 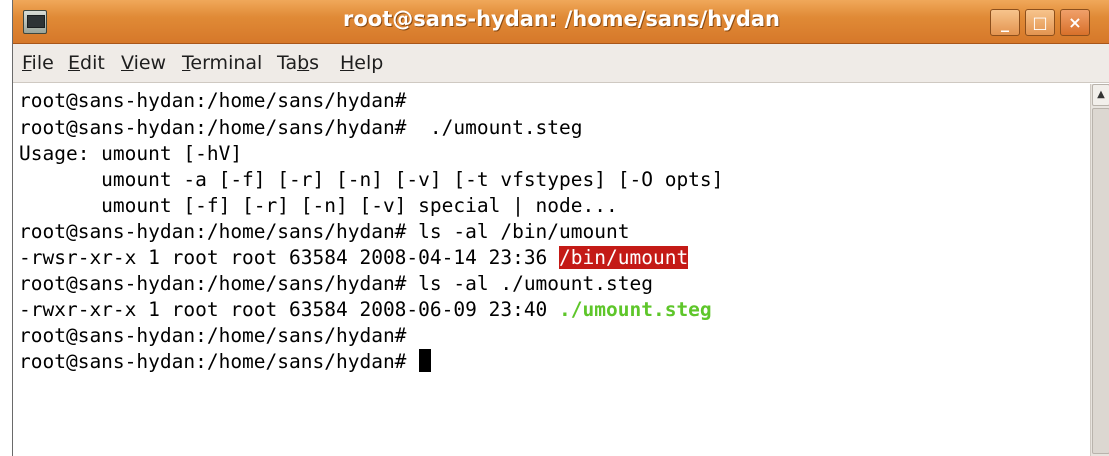 I want to click on menu-help: Help, so click(x=361, y=63).